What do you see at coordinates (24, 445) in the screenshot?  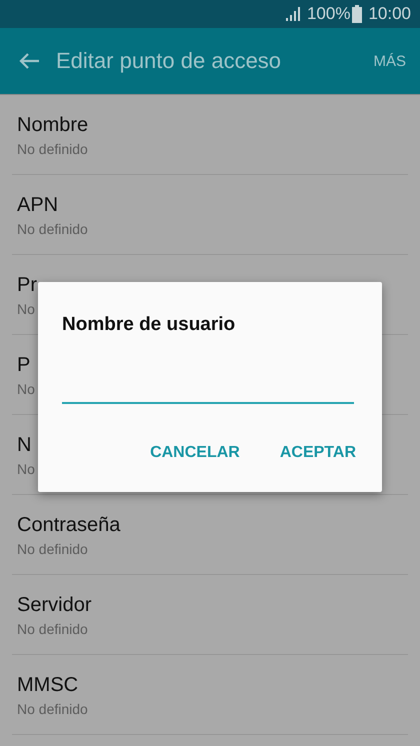 I see `setting-title: N` at bounding box center [24, 445].